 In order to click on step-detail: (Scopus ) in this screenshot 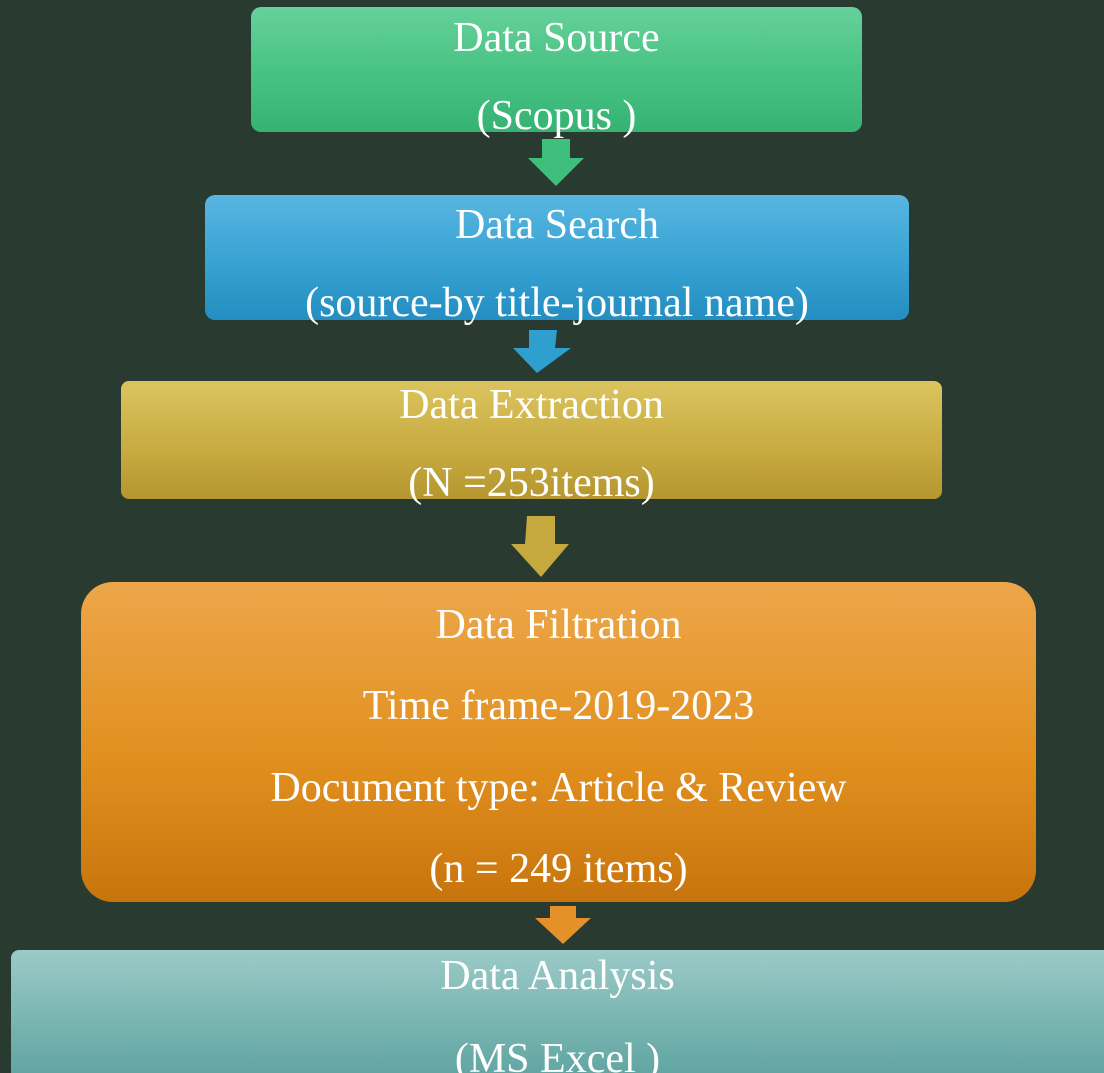, I will do `click(556, 116)`.